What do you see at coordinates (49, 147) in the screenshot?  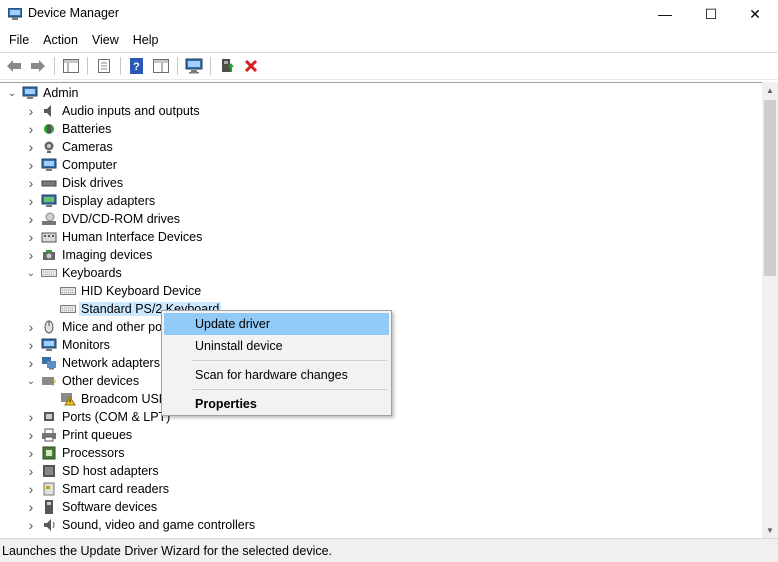 I see `camera-icon` at bounding box center [49, 147].